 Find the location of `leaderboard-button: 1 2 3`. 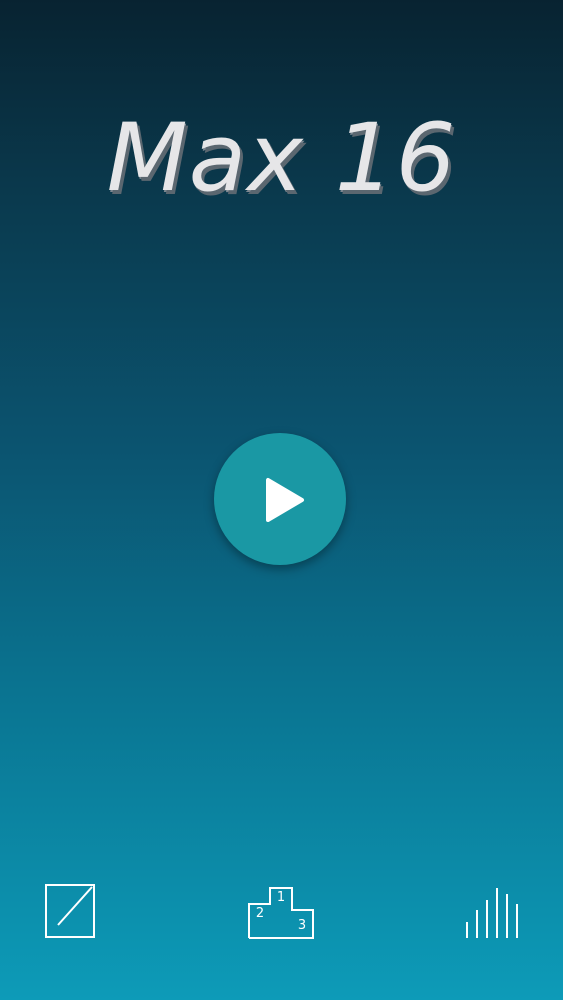

leaderboard-button: 1 2 3 is located at coordinates (282, 913).